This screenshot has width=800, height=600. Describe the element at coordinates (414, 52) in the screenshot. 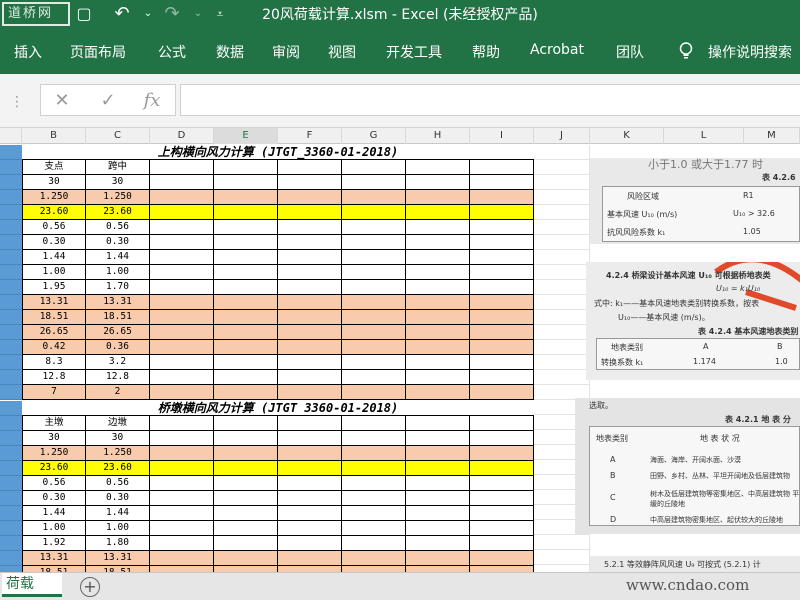

I see `tab-developer: 开发工具` at that location.